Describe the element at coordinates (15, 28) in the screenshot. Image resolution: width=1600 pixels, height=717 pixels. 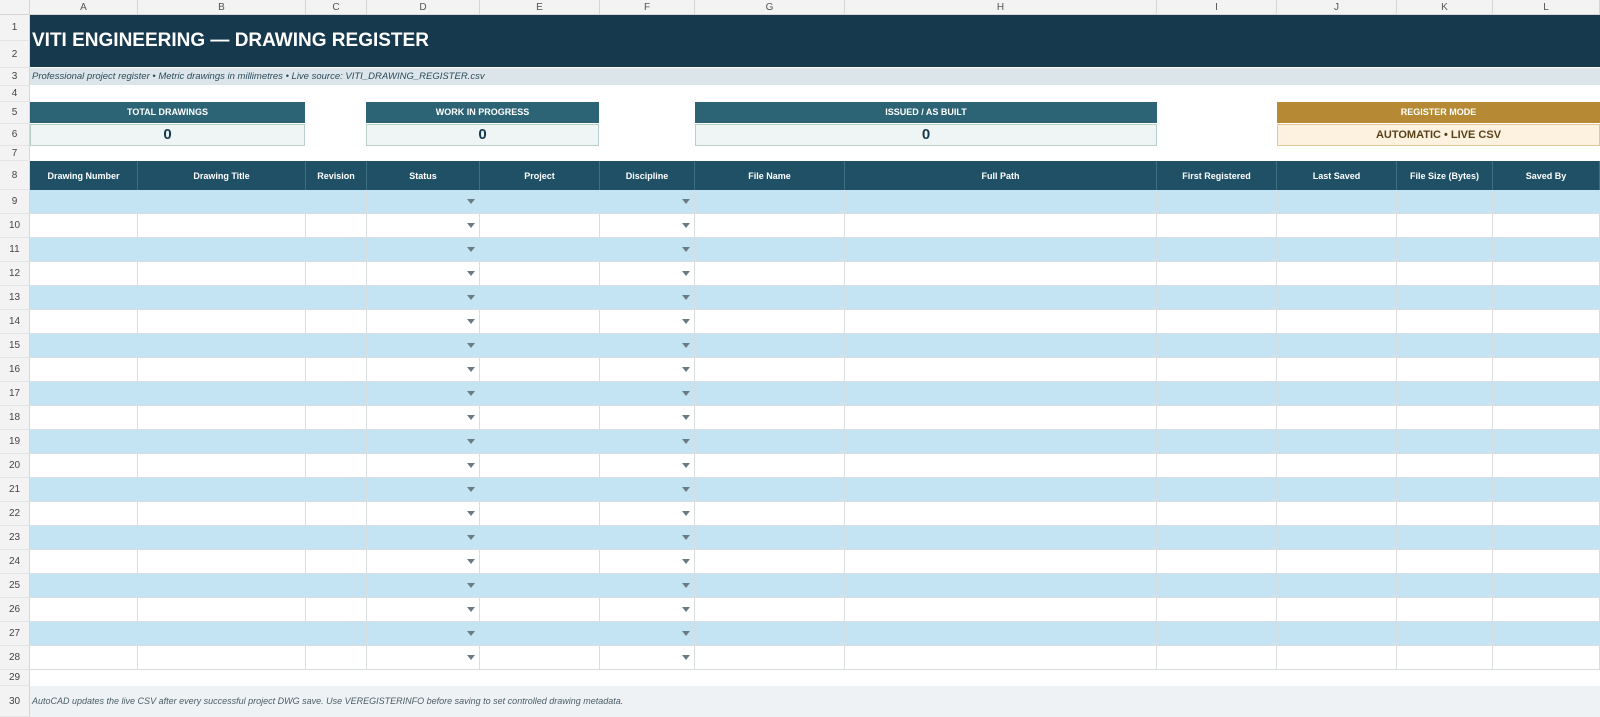
I see `row-header-1: 1` at that location.